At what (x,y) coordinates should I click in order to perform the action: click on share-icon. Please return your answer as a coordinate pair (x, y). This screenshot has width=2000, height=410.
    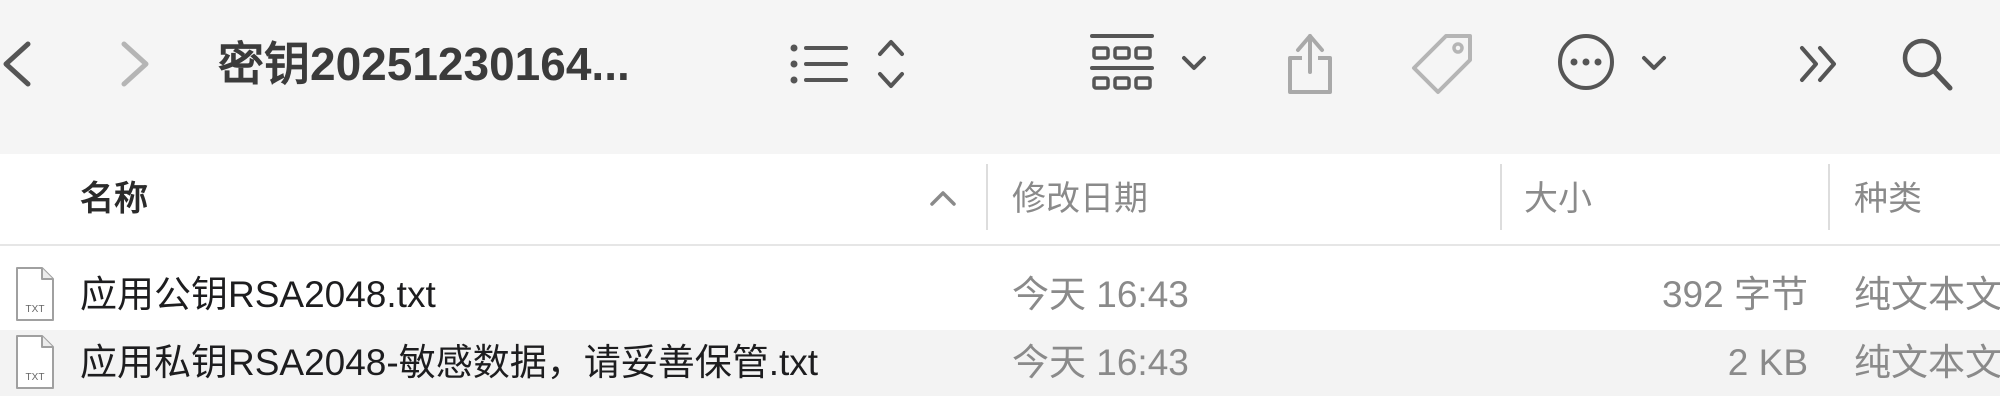
    Looking at the image, I should click on (1310, 64).